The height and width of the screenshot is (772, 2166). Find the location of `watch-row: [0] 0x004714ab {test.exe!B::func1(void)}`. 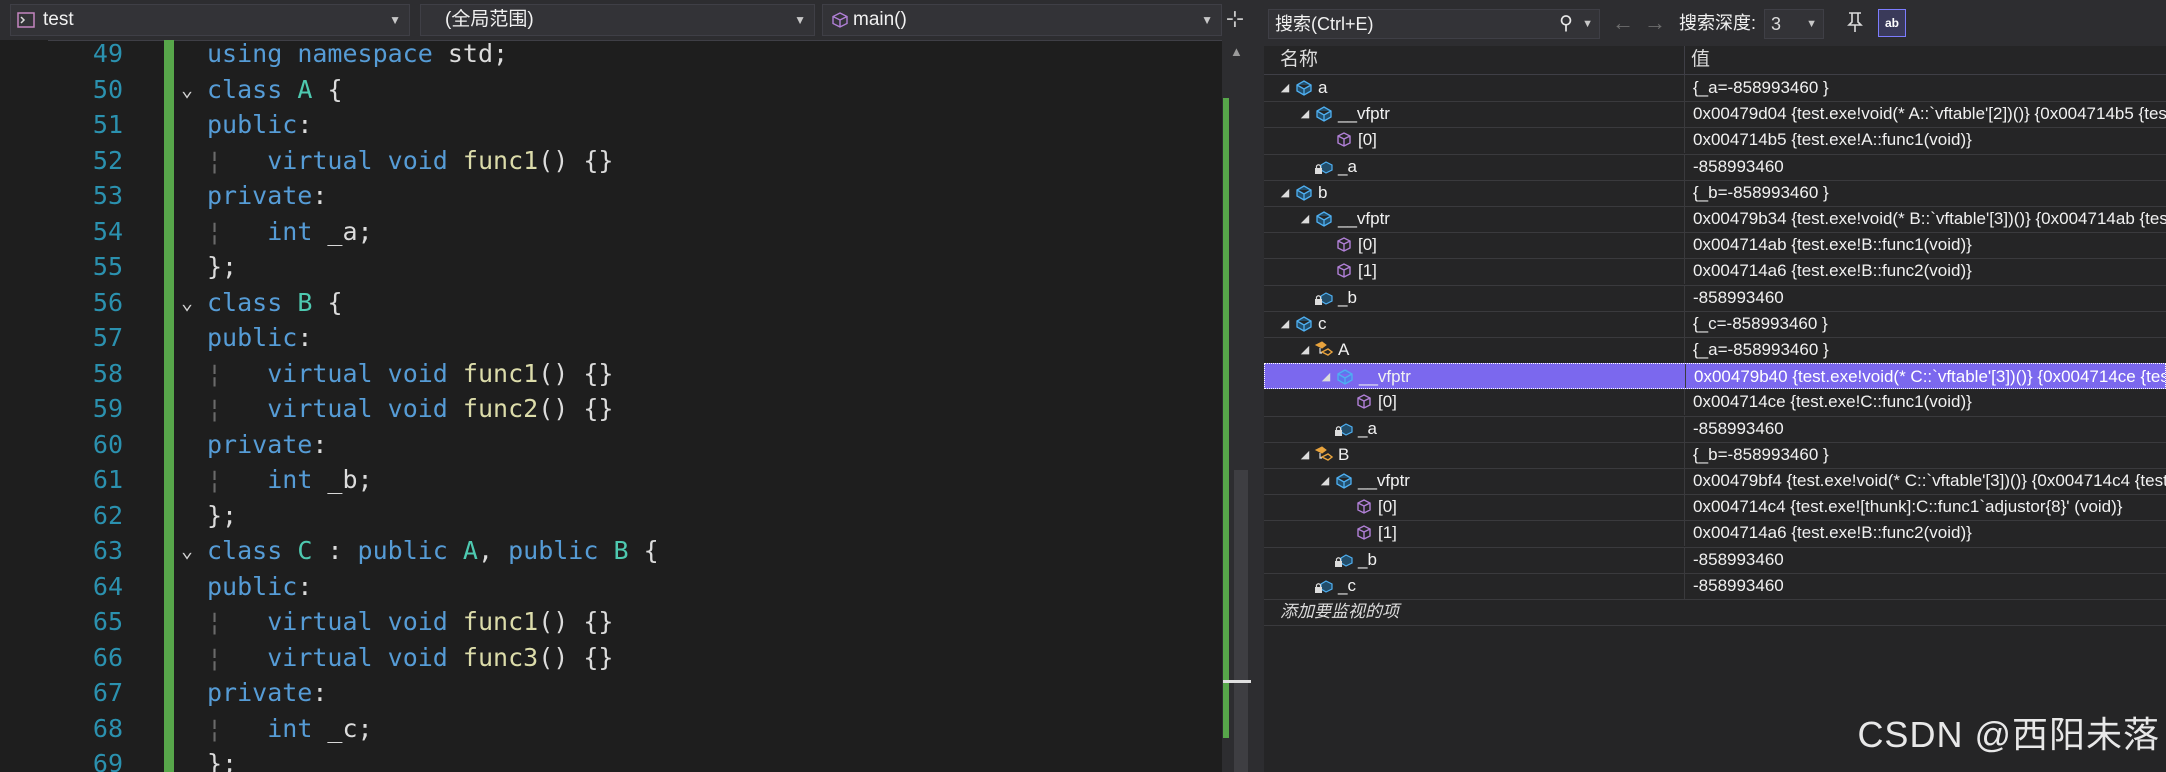

watch-row: [0] 0x004714ab {test.exe!B::func1(void)} is located at coordinates (1715, 246).